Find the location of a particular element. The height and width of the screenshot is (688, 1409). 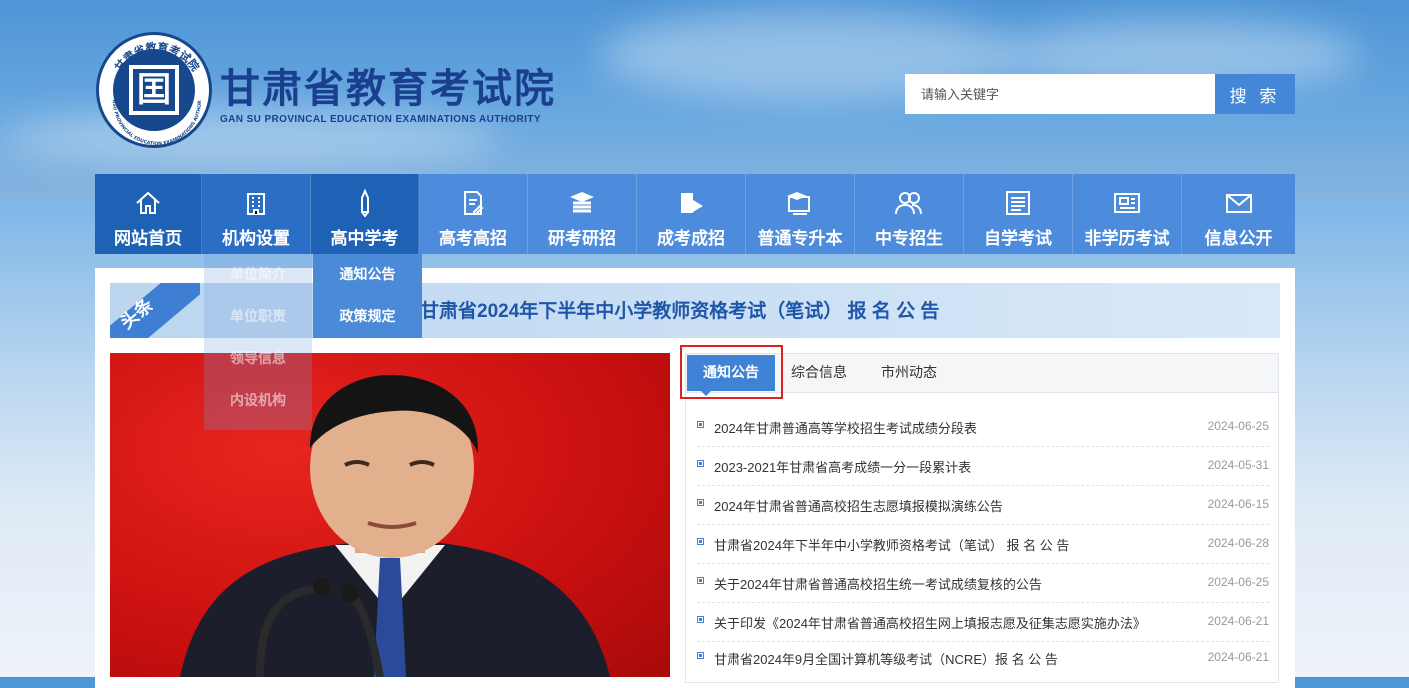

nav-item-gaozhong: 高中学考 is located at coordinates (365, 214).